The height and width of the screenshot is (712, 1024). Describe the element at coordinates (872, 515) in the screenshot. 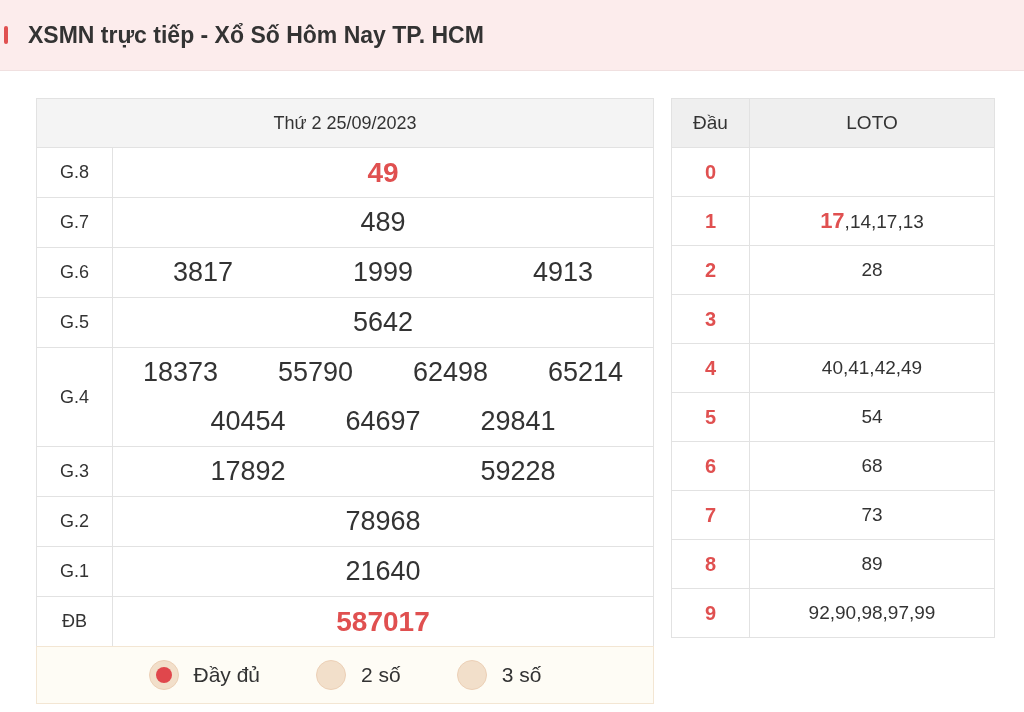

I see `loto-numbers: 73` at that location.